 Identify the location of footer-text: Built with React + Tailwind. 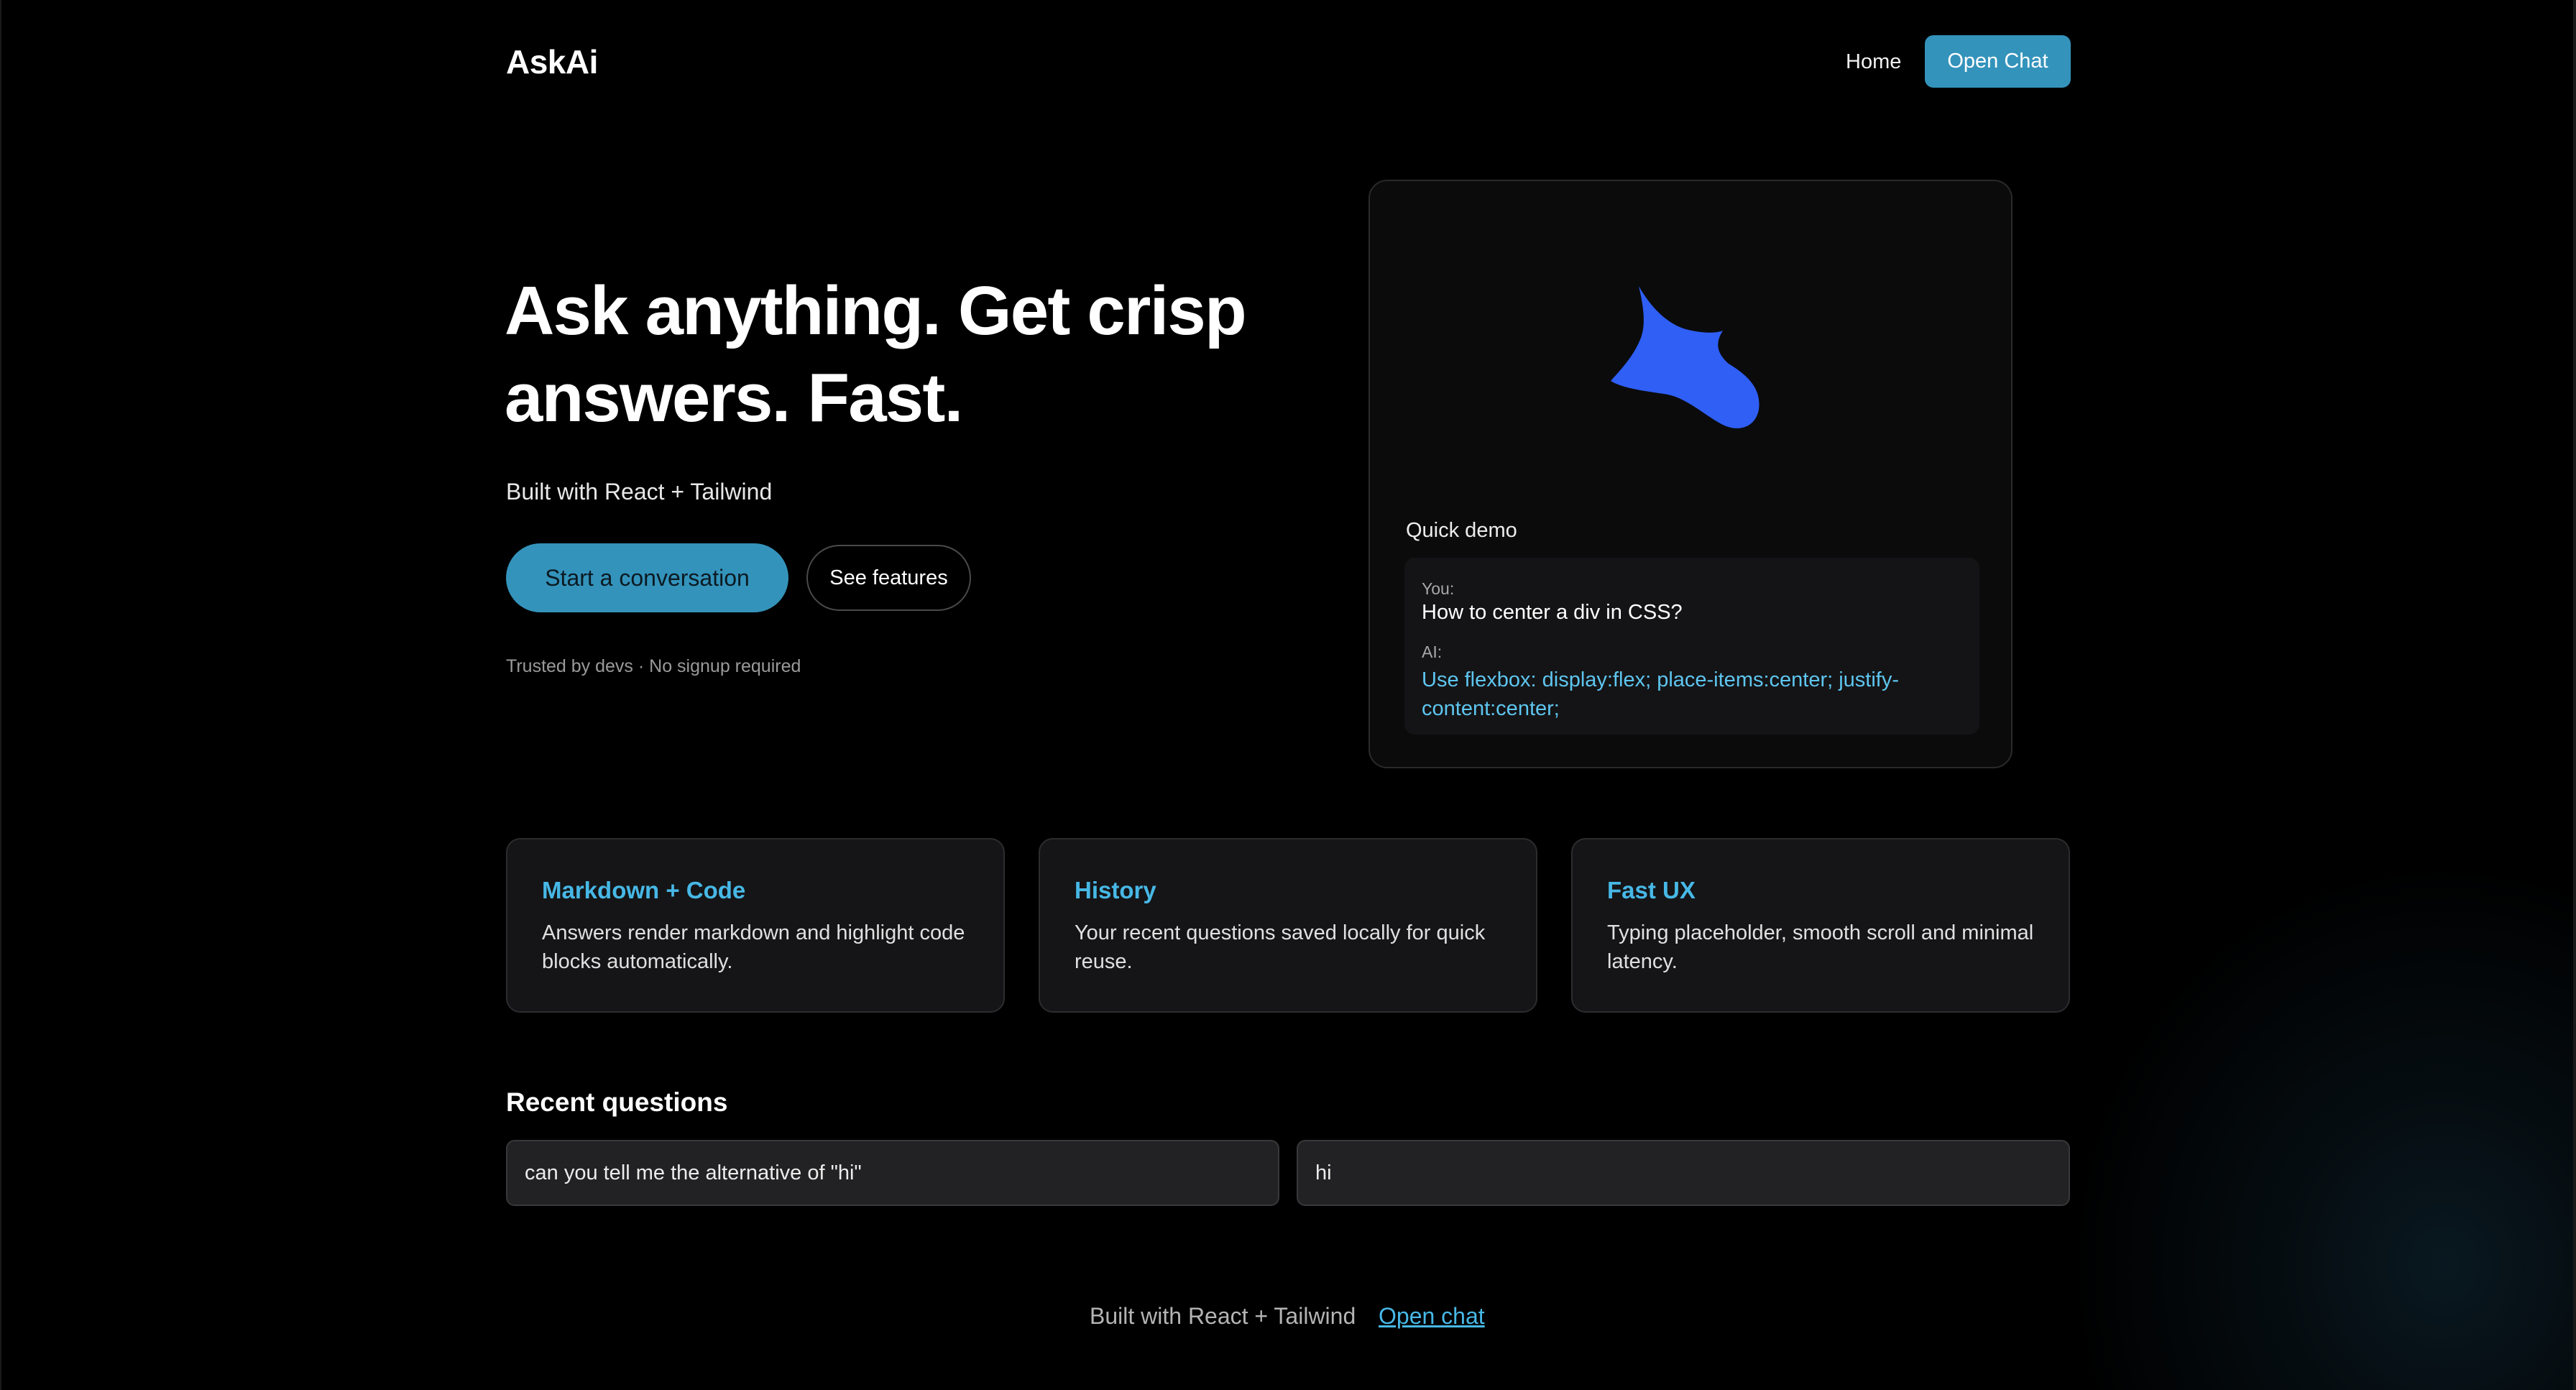
(1223, 1316).